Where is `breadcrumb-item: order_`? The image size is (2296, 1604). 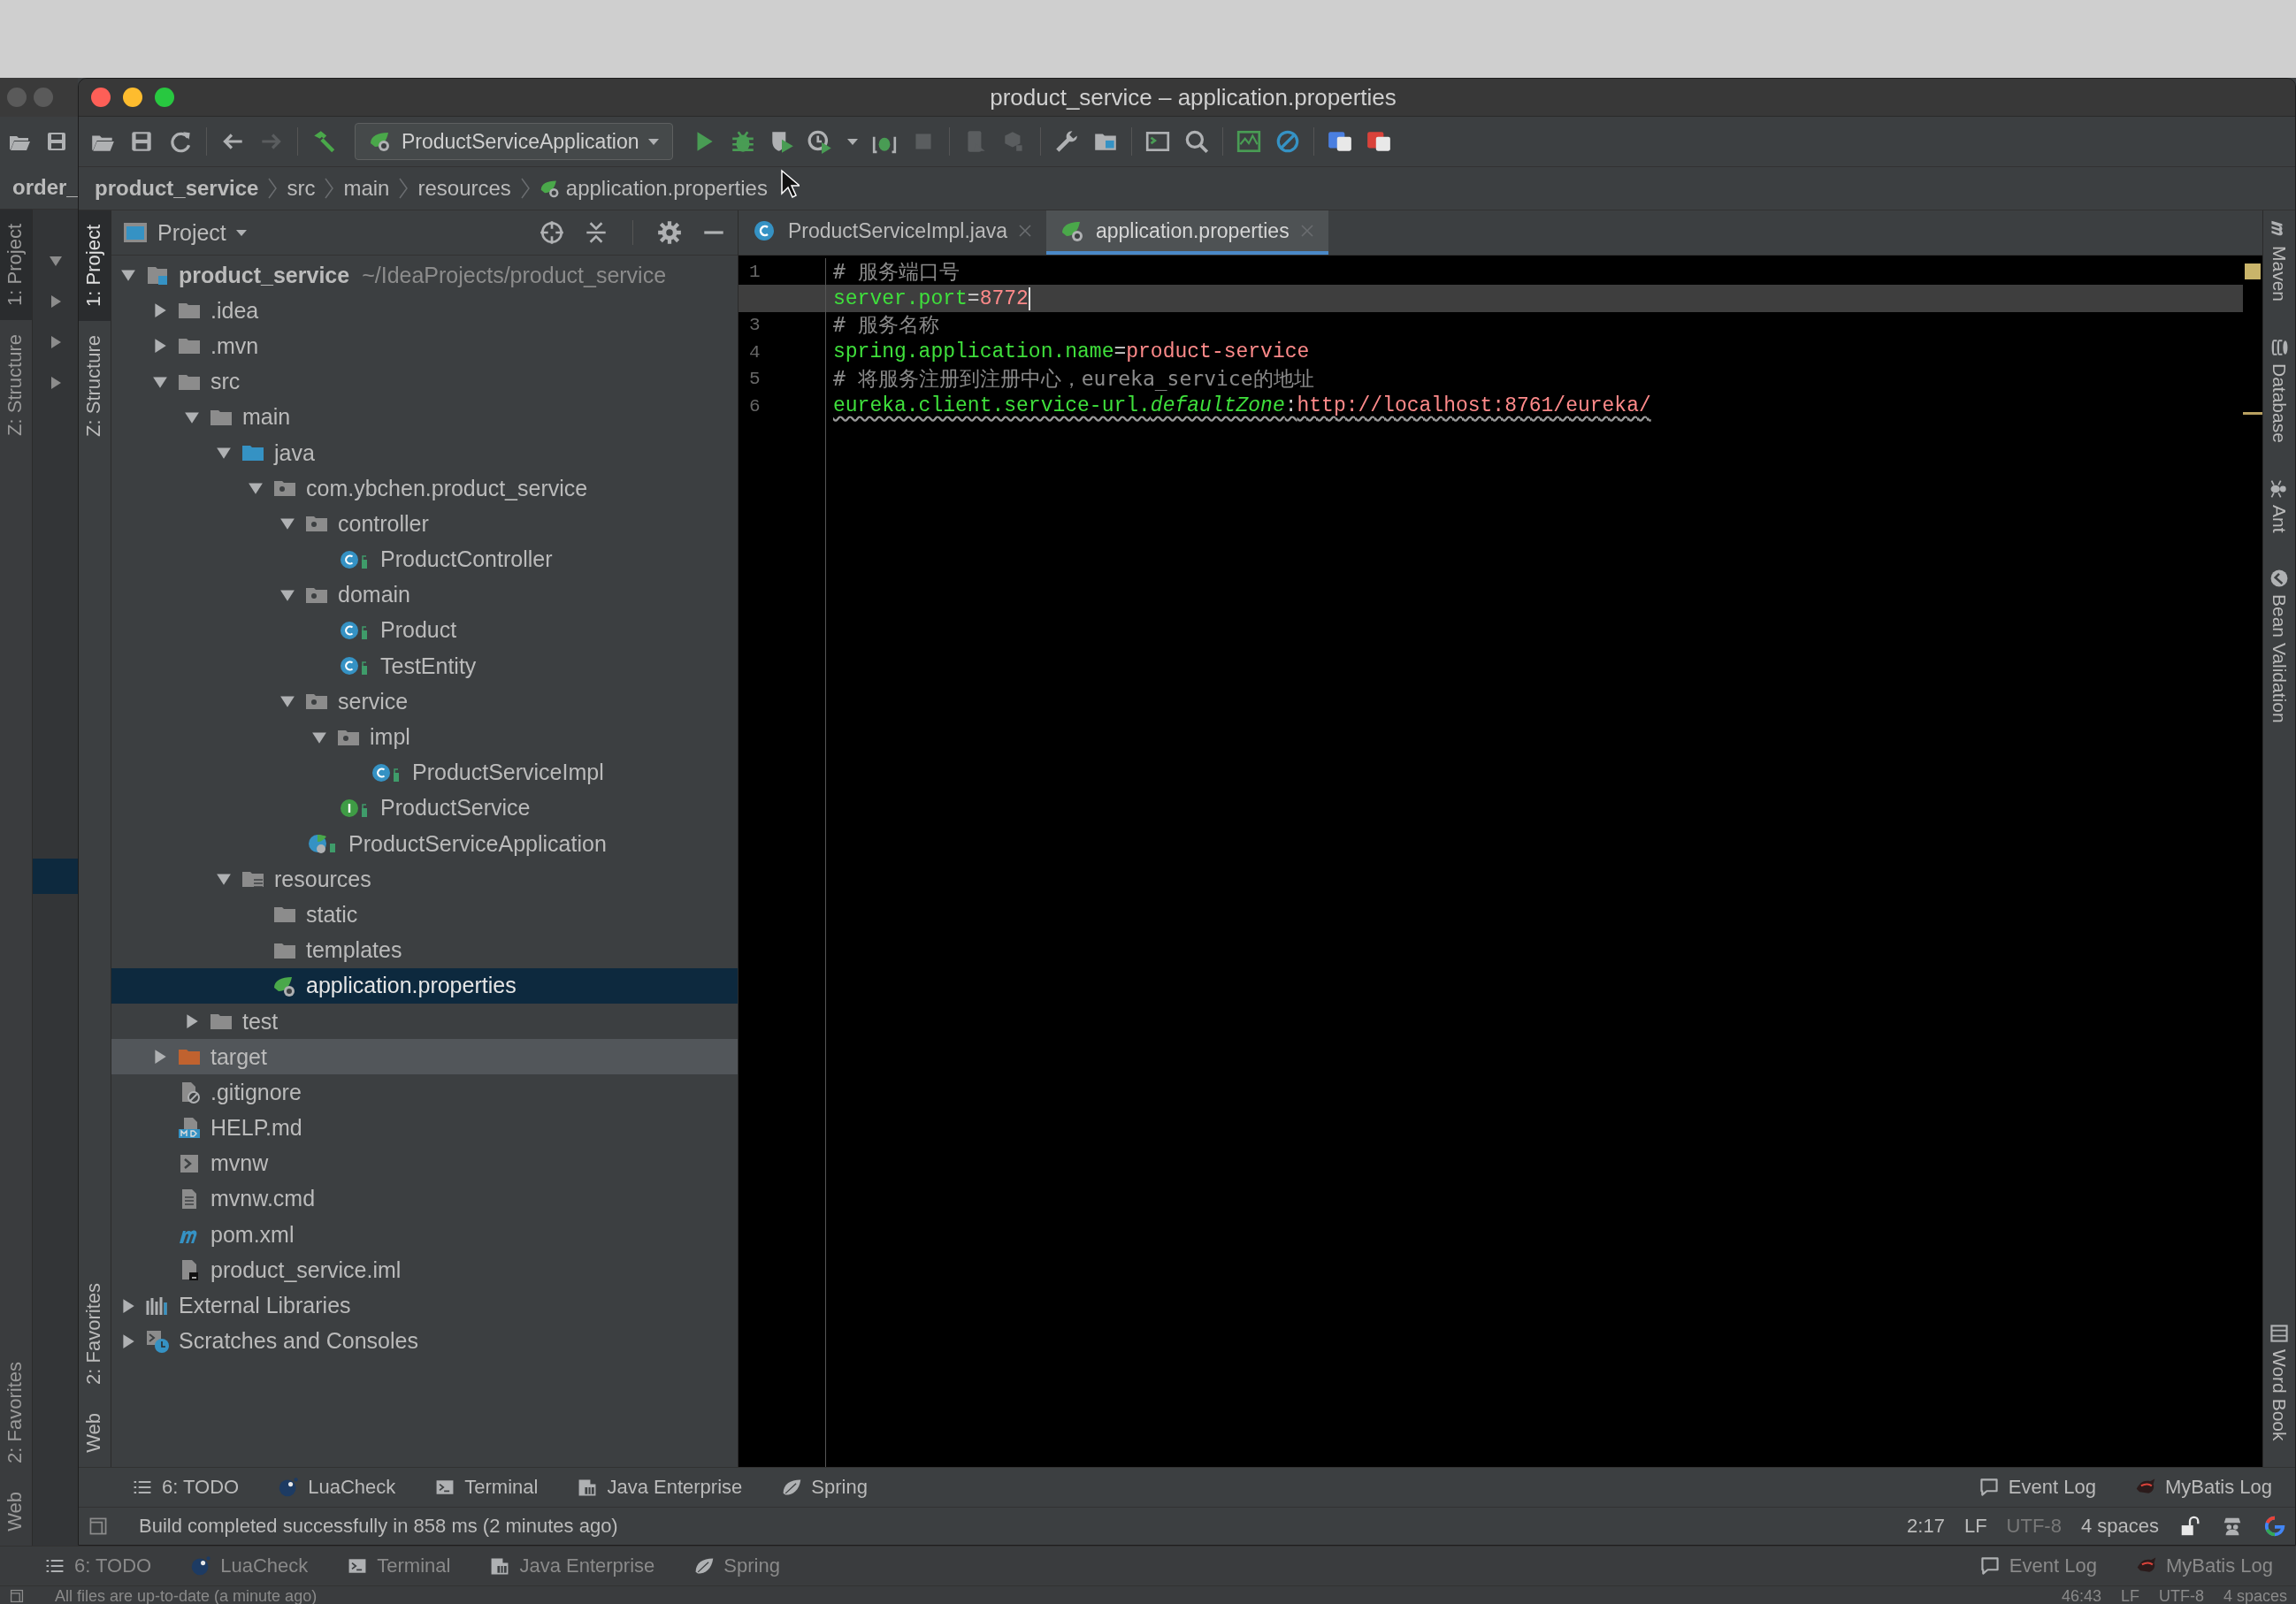
breadcrumb-item: order_ is located at coordinates (45, 187).